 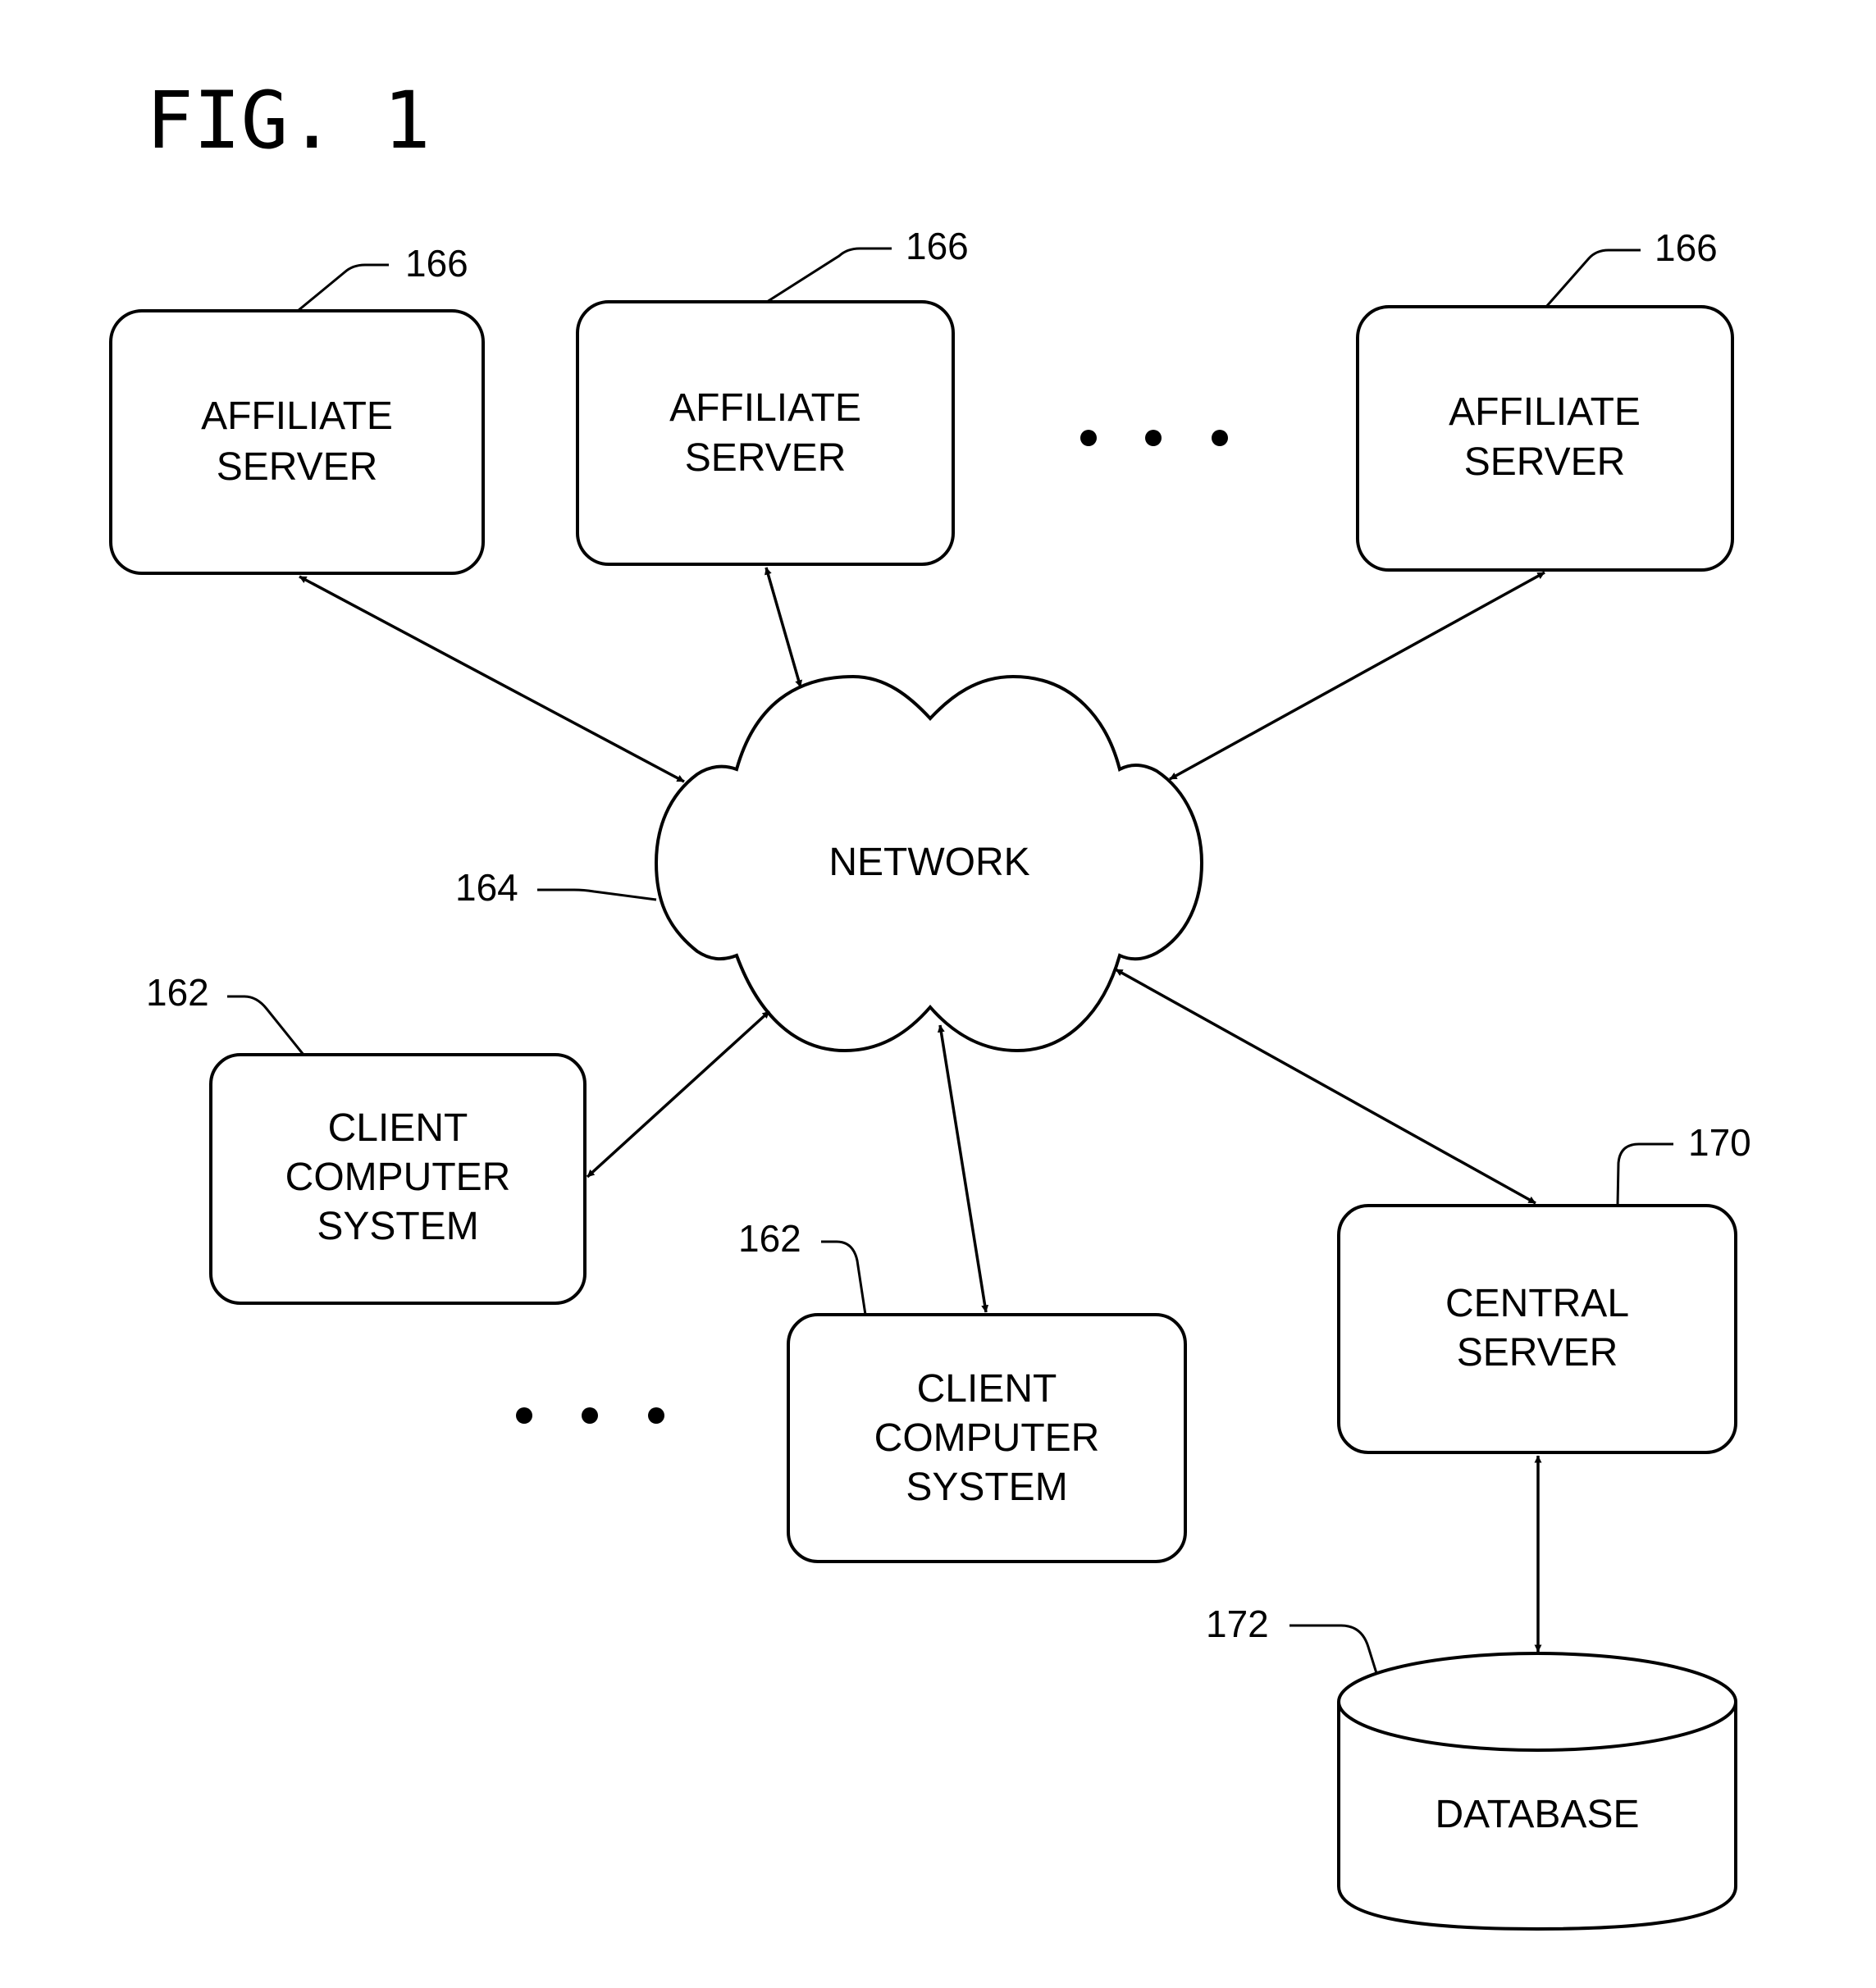 I want to click on affiliate-server-2: AFFILIATE SERVER 166, so click(x=772, y=395).